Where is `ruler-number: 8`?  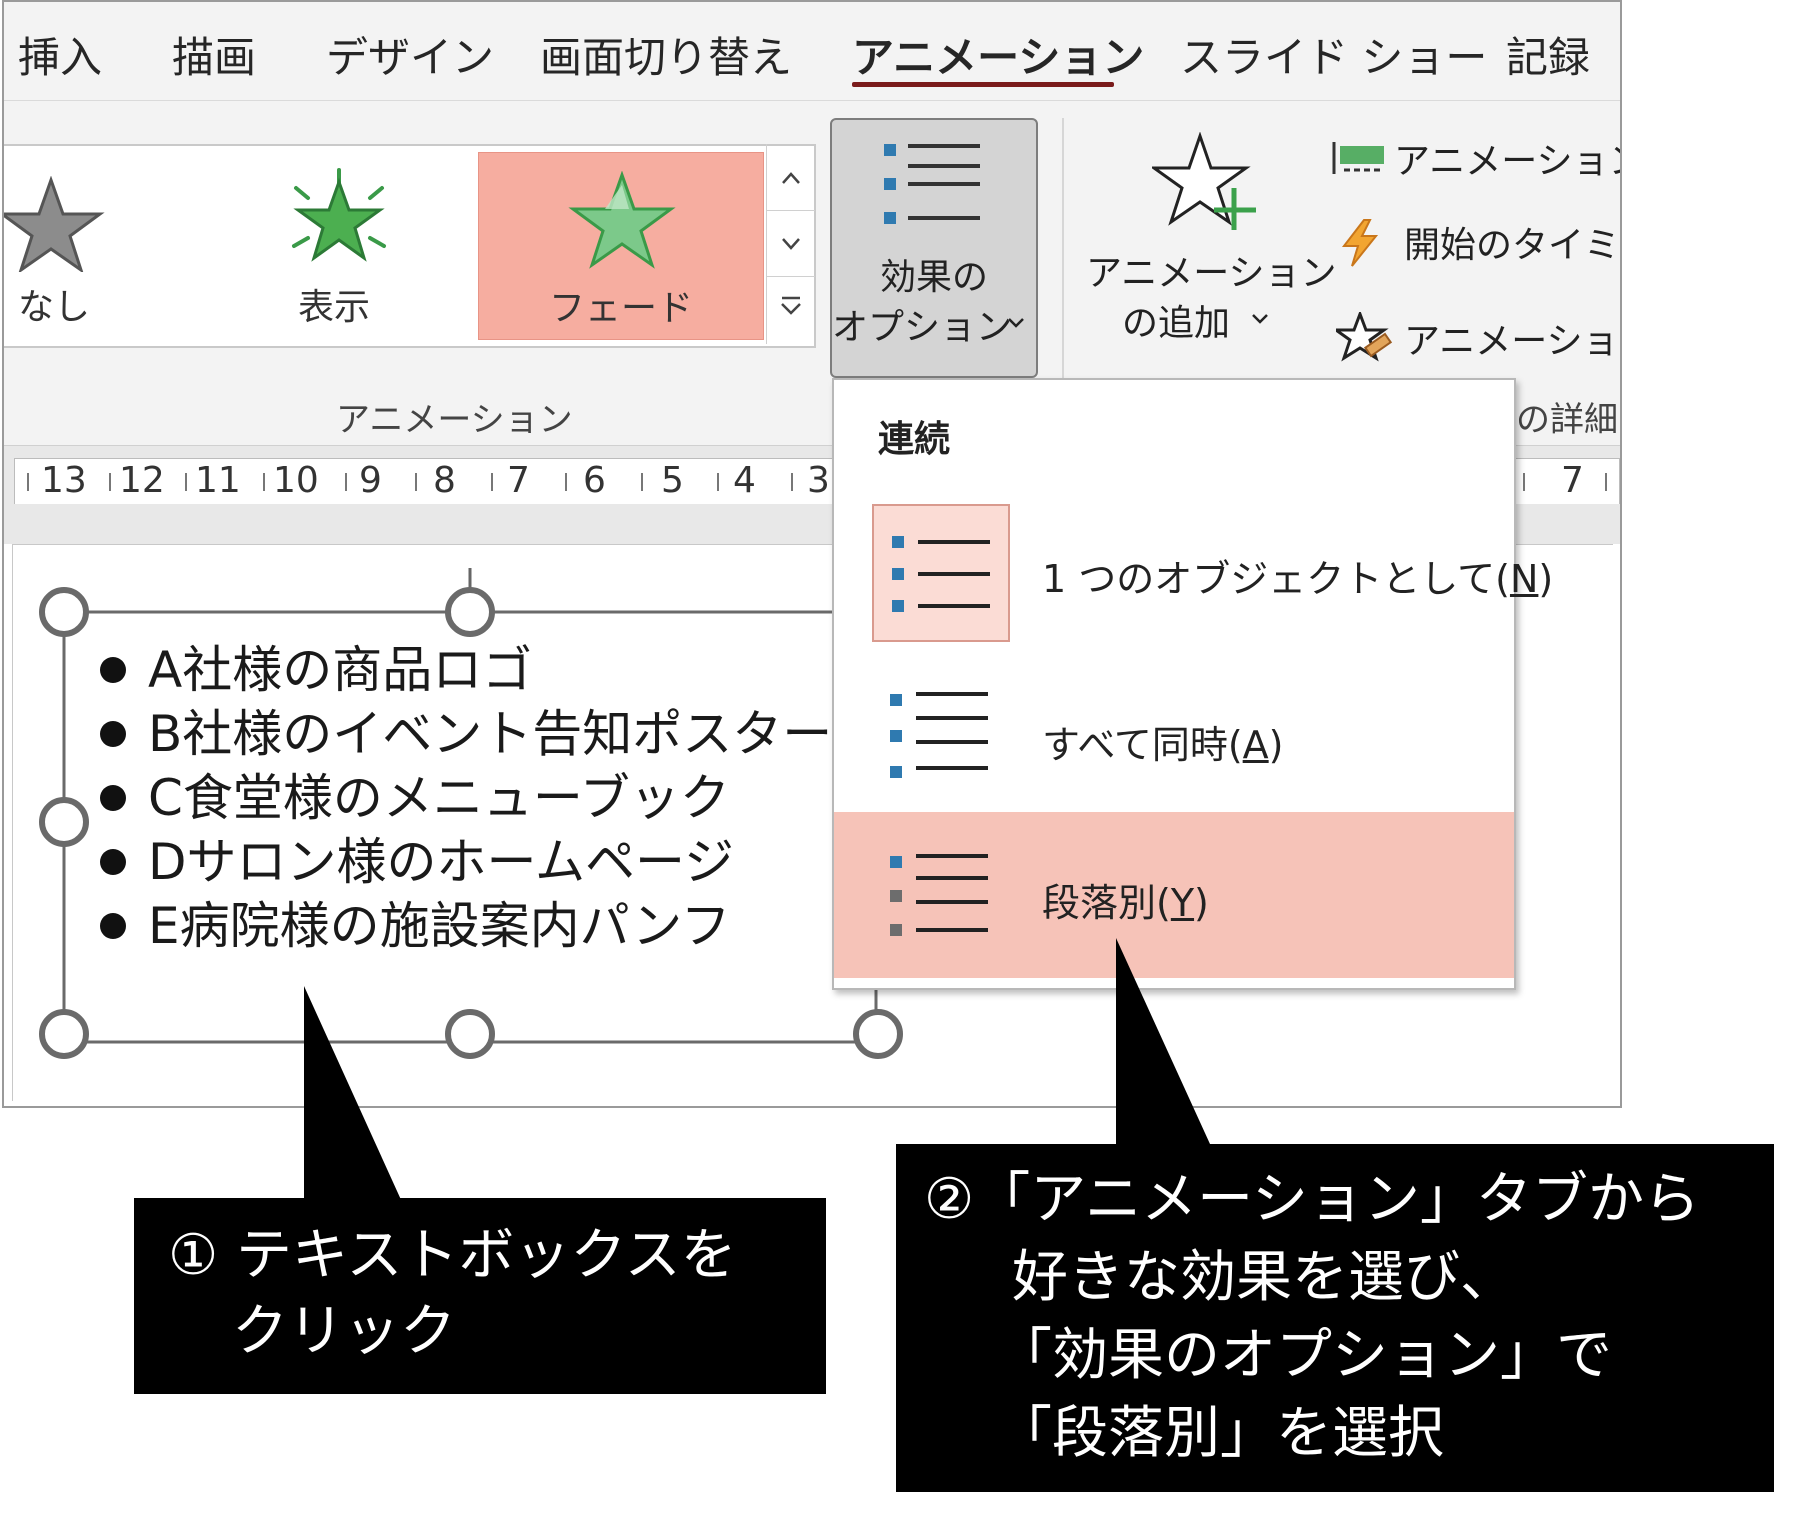 ruler-number: 8 is located at coordinates (444, 480).